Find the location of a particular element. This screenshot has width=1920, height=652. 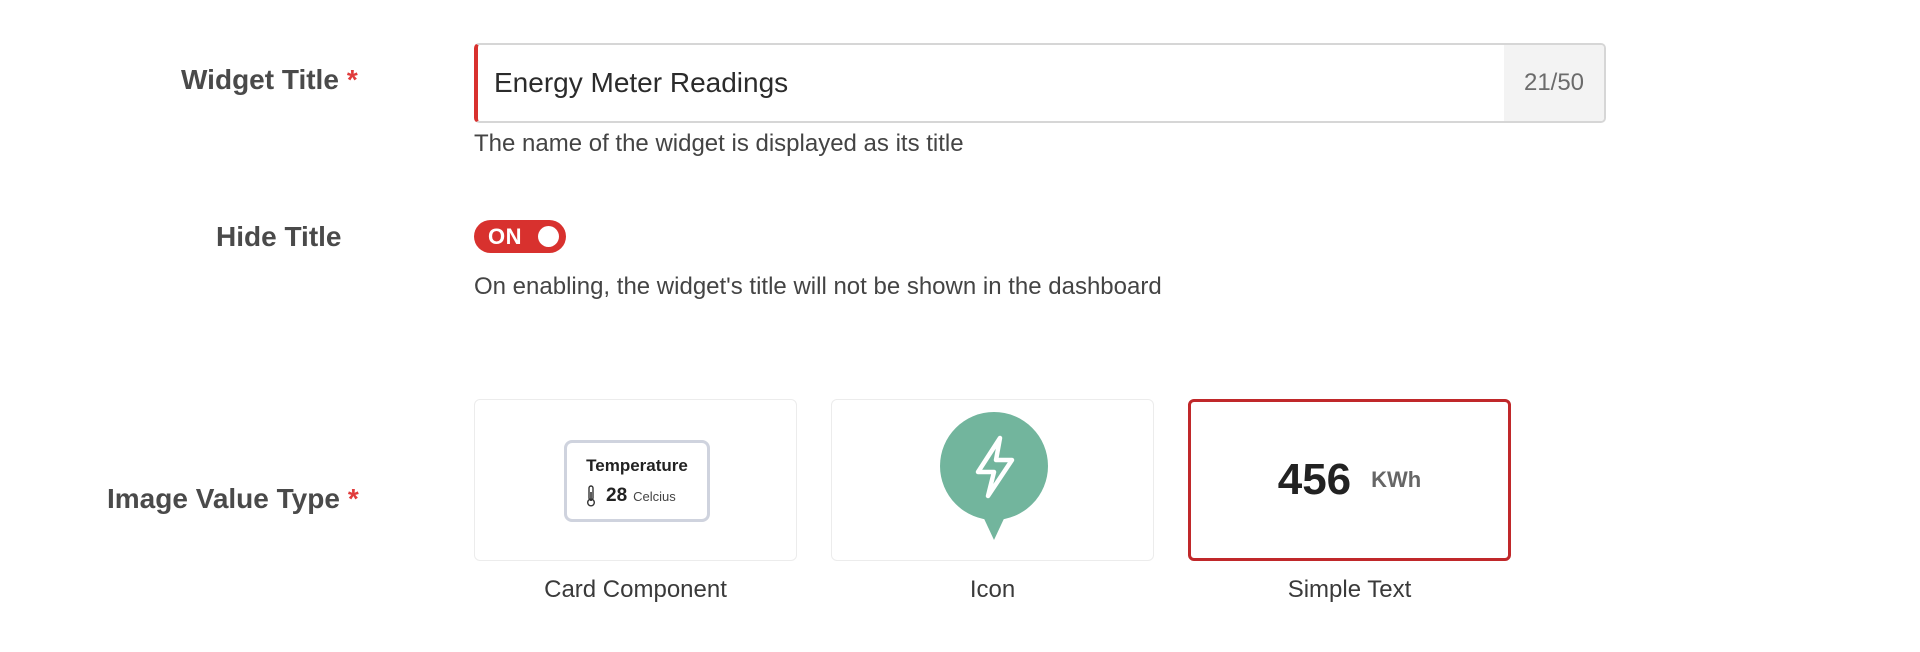

hide-title-toggle: ON is located at coordinates (520, 236).